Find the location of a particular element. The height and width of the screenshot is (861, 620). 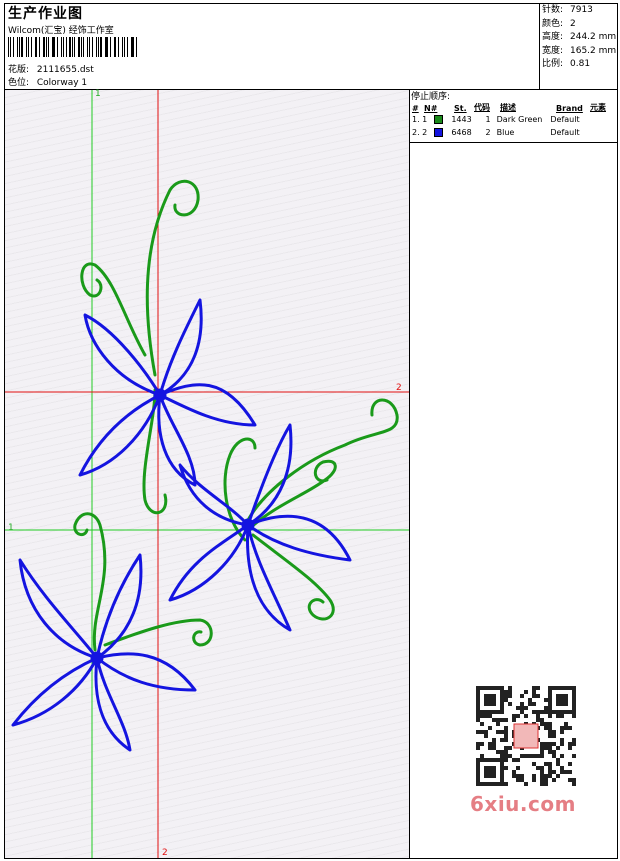

stat-height: 高度: 244.2 mm is located at coordinates (579, 37).